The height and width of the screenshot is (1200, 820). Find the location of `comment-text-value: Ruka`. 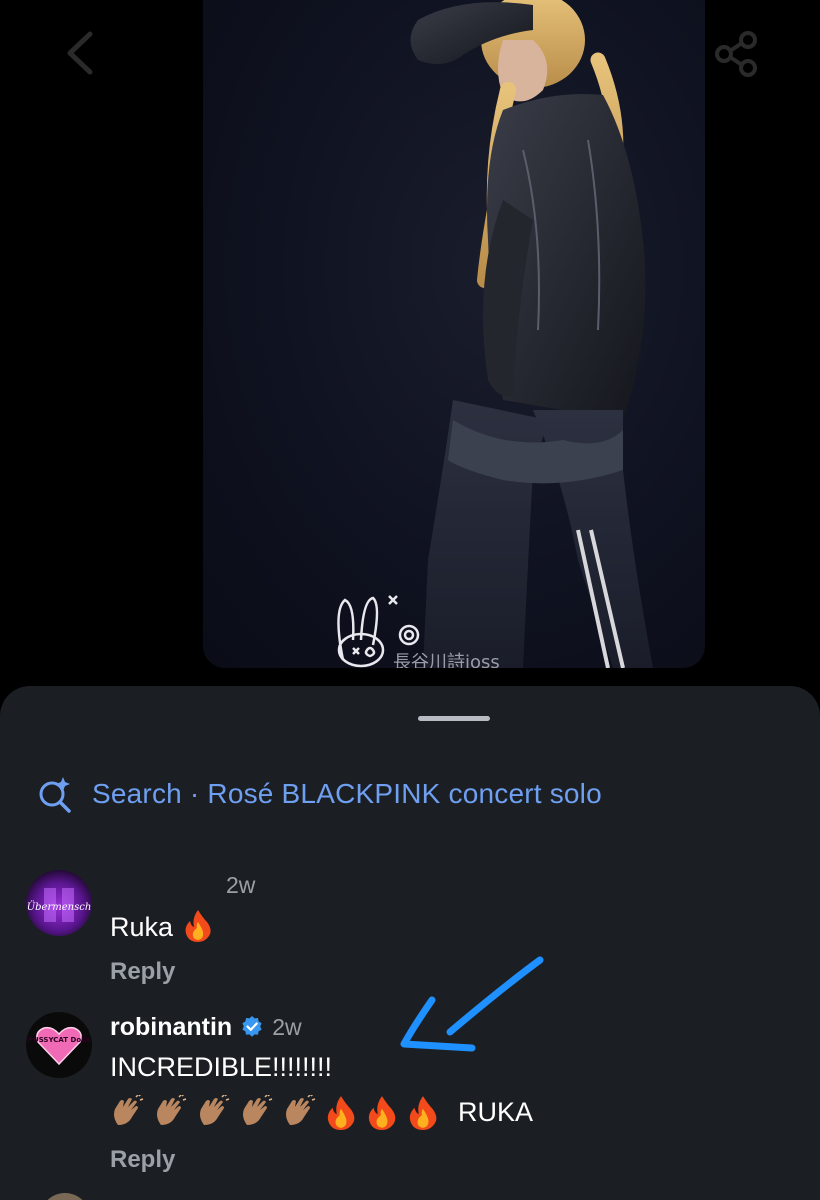

comment-text-value: Ruka is located at coordinates (142, 927).